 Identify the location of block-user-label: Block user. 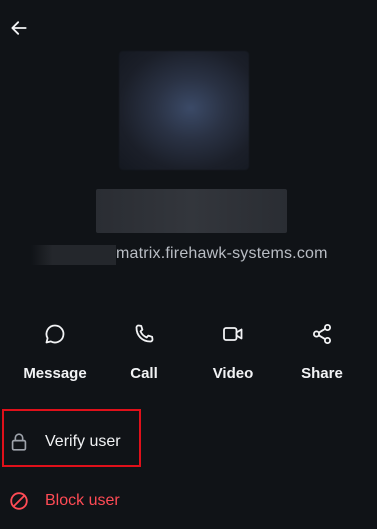
(82, 500).